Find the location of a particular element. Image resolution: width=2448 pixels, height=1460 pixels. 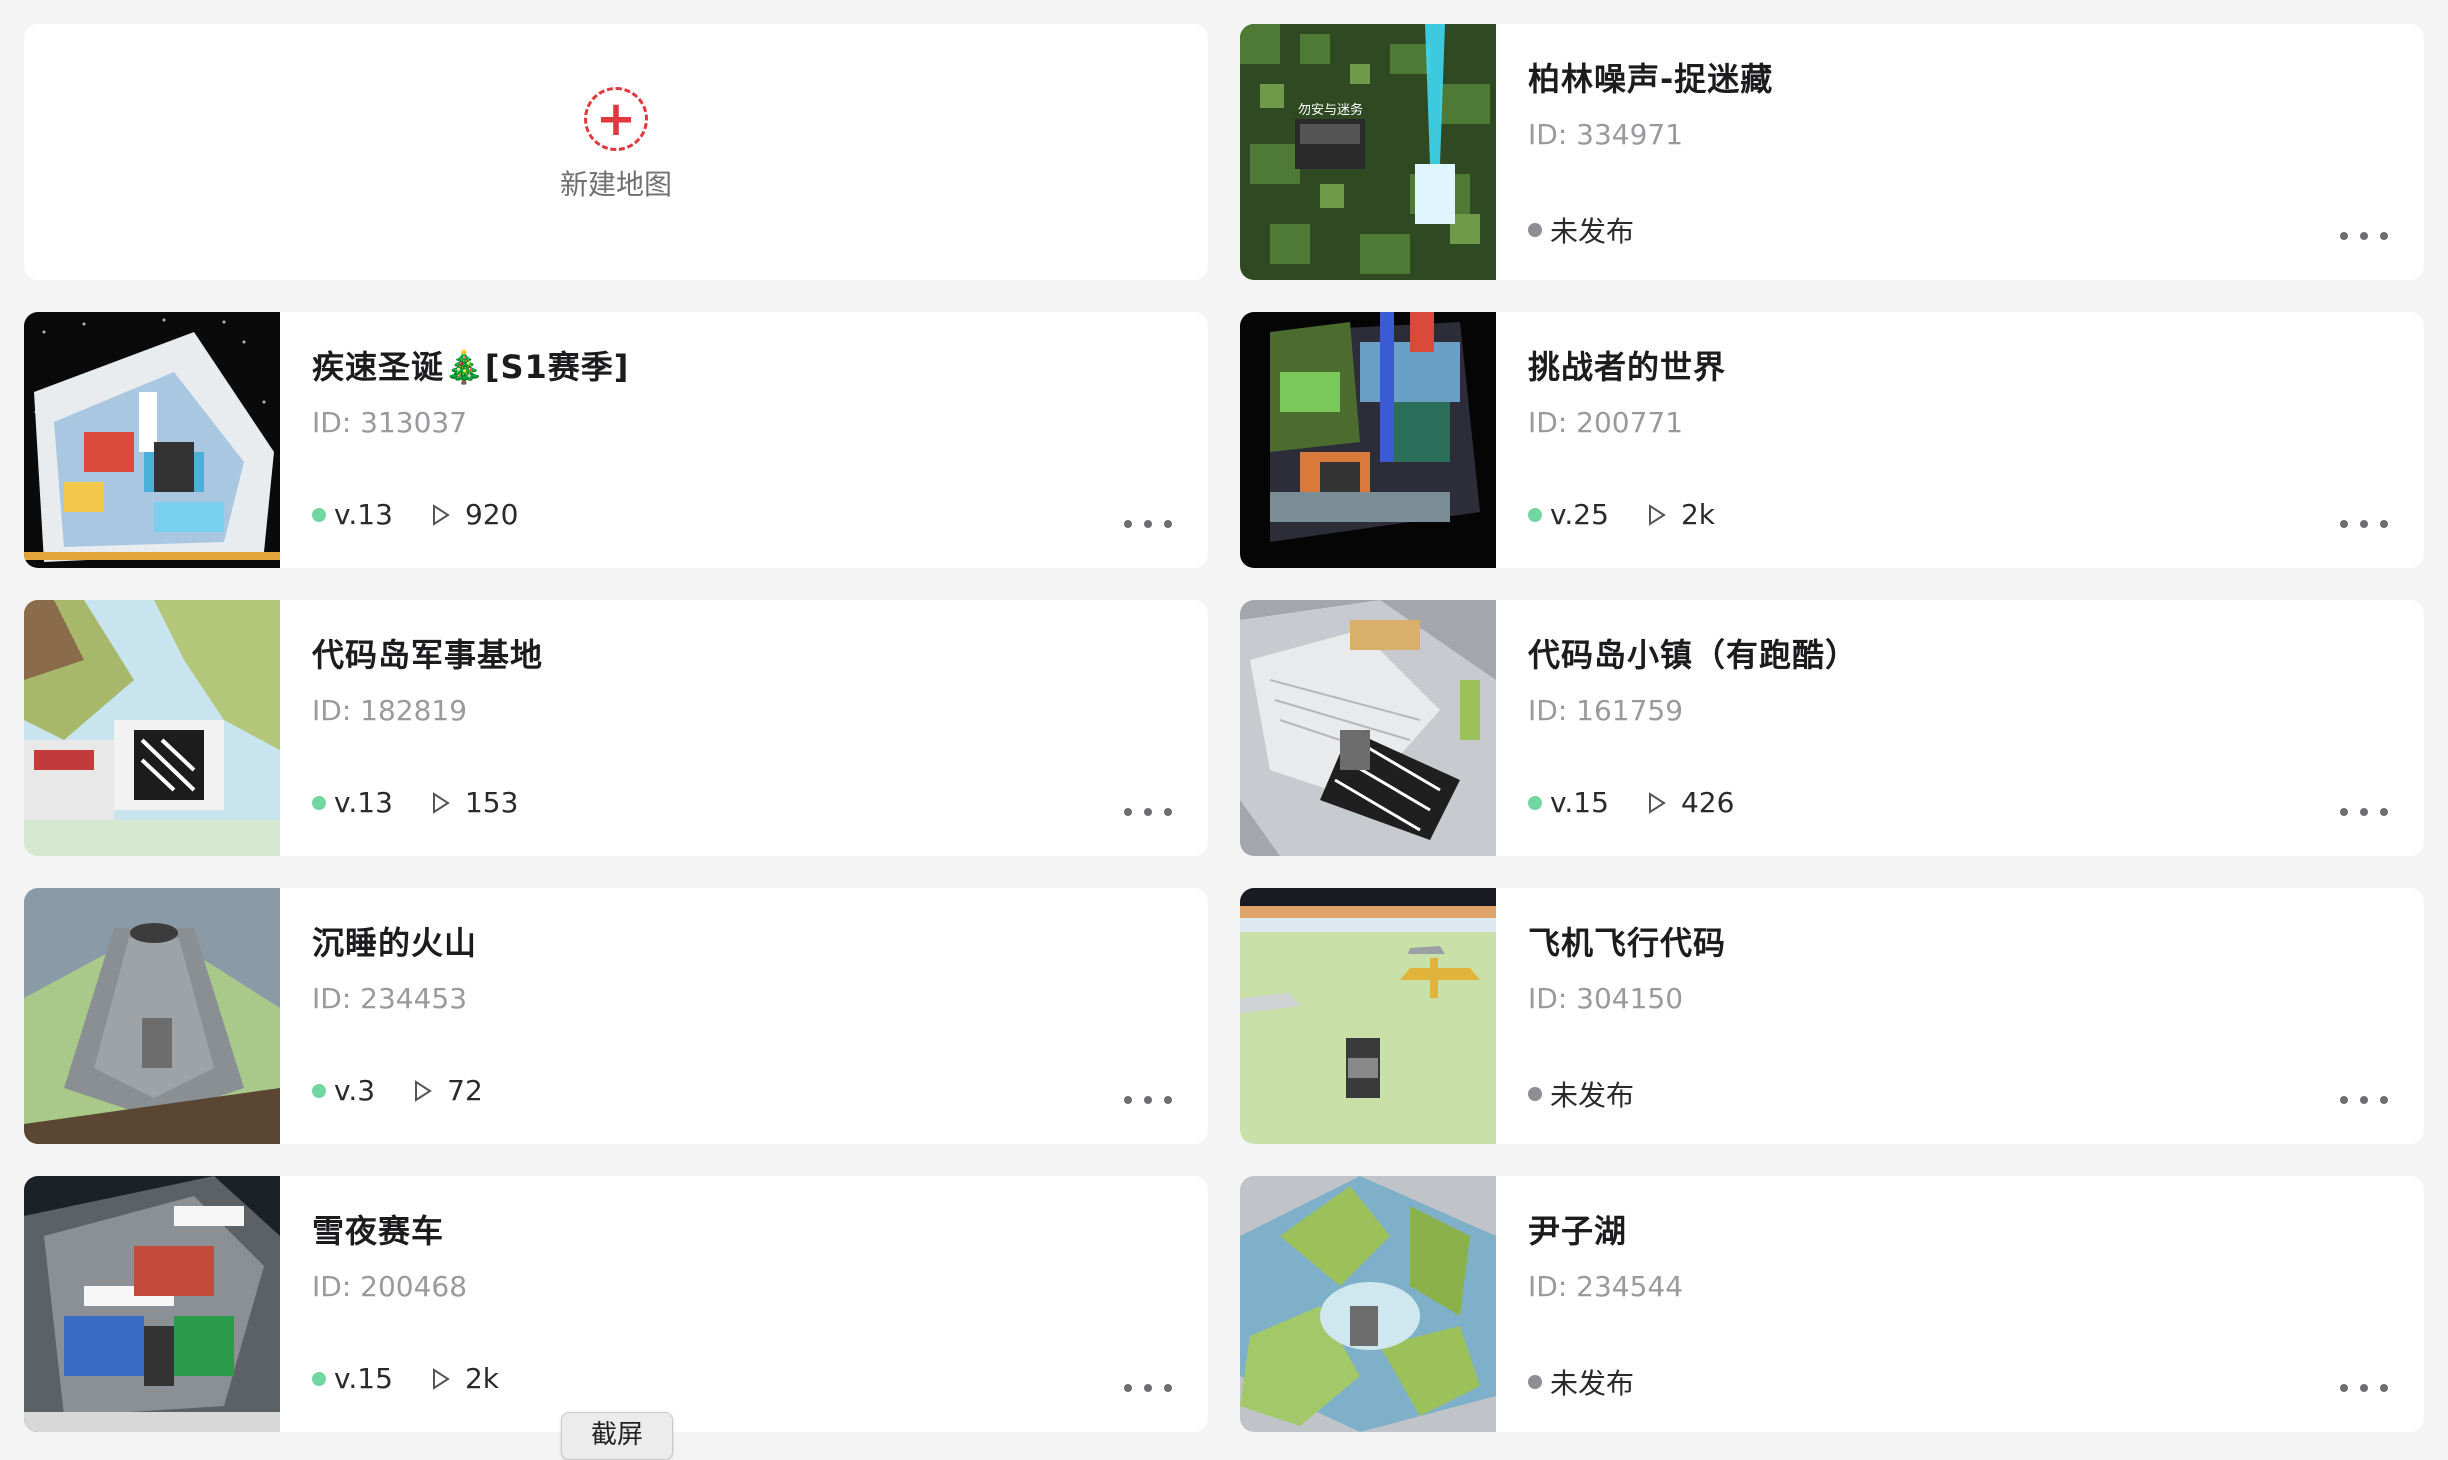

map-title: 代码岛军事基地 is located at coordinates (428, 655).